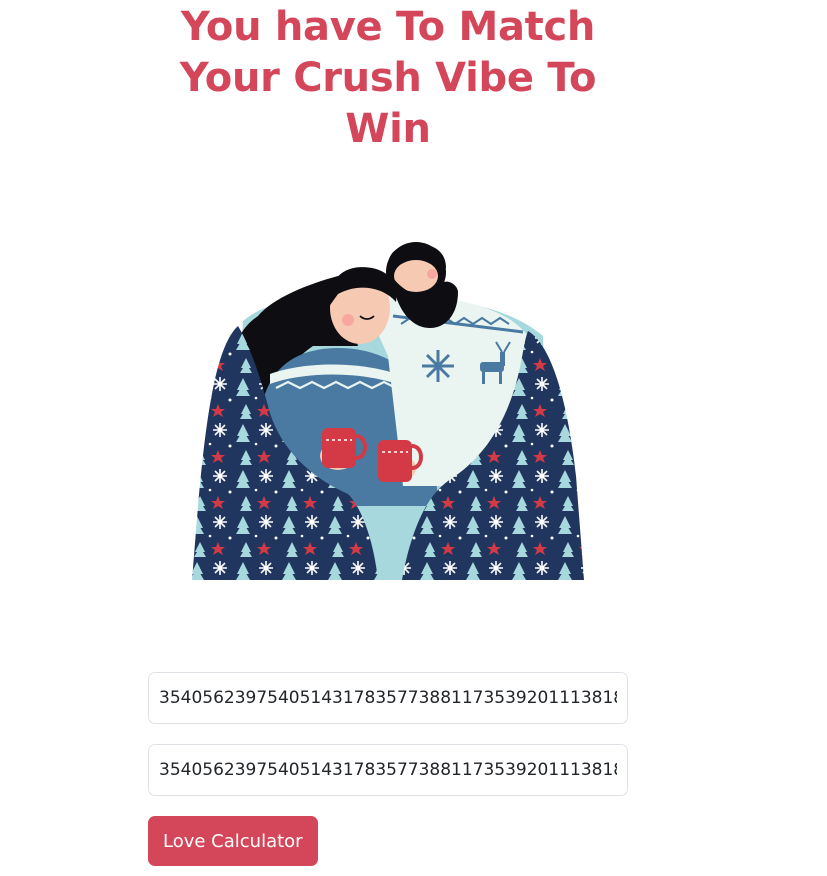 The image size is (827, 876). What do you see at coordinates (388, 770) in the screenshot?
I see `second-name-input` at bounding box center [388, 770].